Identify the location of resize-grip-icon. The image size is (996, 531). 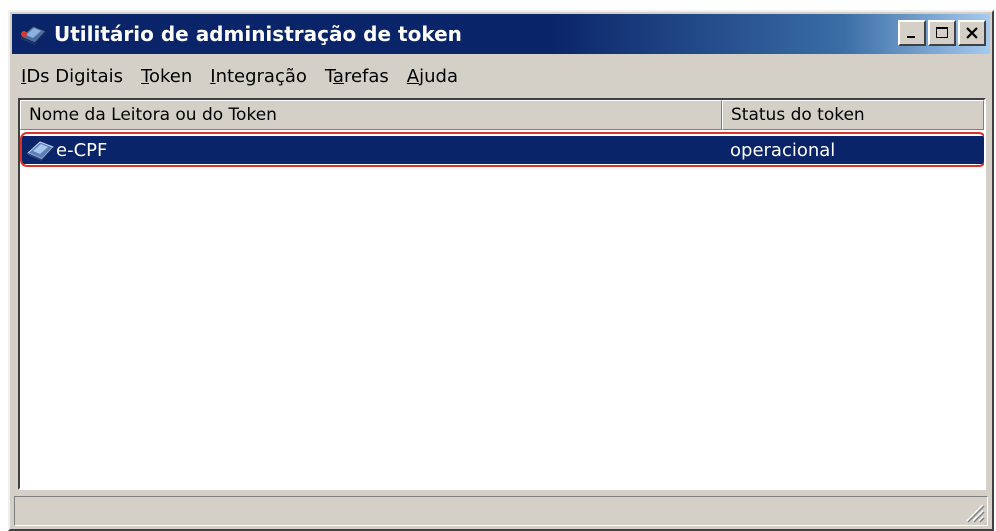
(974, 512).